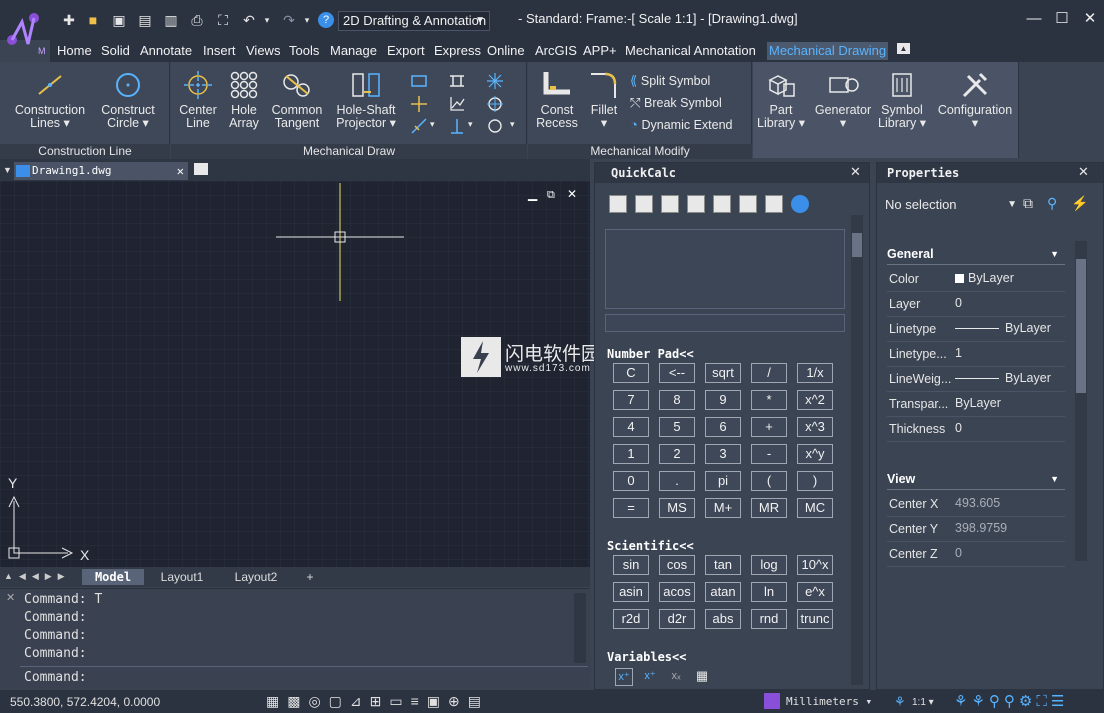 This screenshot has height=713, width=1104. I want to click on close-window-button: ✕, so click(1090, 19).